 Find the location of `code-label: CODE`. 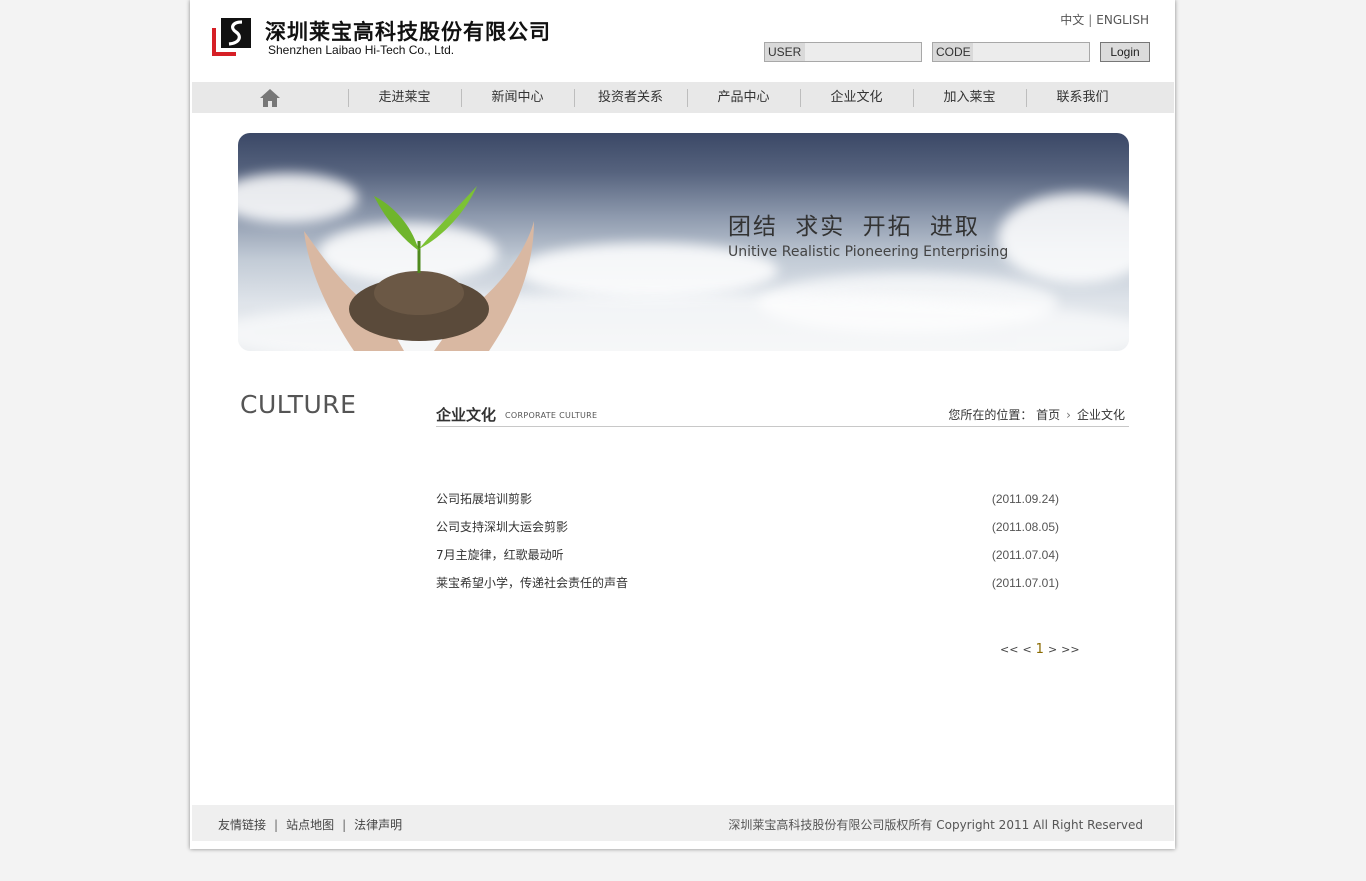

code-label: CODE is located at coordinates (953, 52).